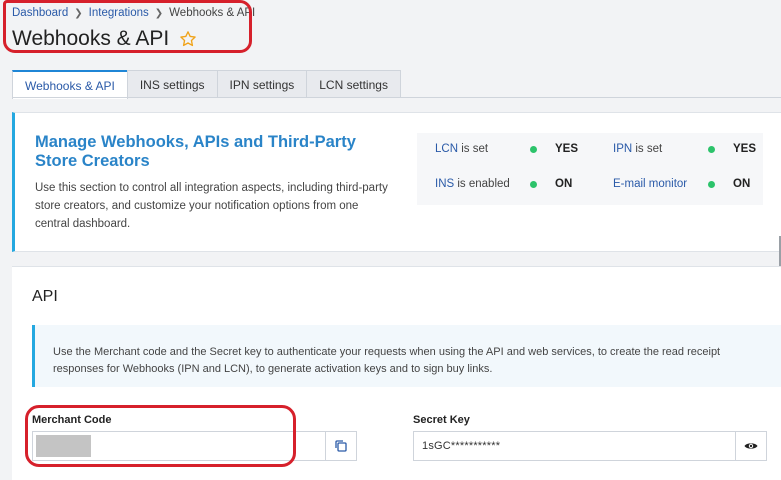 Image resolution: width=781 pixels, height=480 pixels. I want to click on status-ins: INS is enabled, so click(472, 184).